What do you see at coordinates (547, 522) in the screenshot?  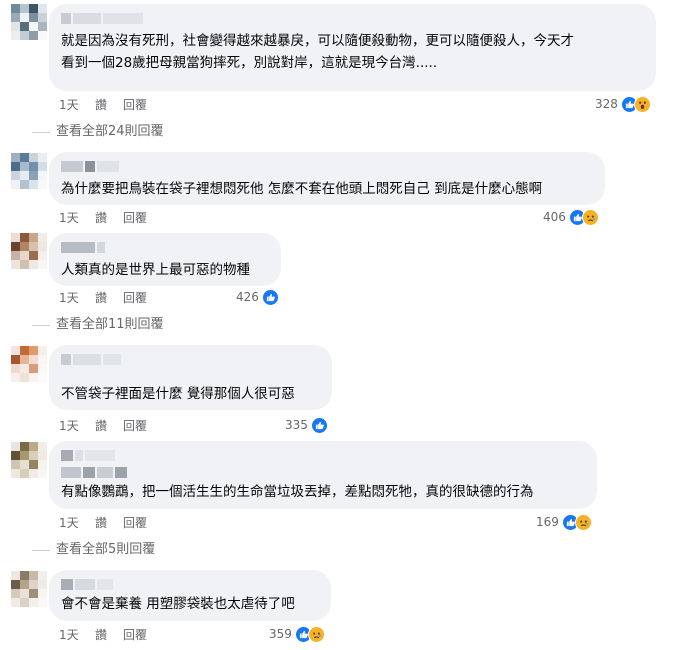 I see `reaction-count: 169` at bounding box center [547, 522].